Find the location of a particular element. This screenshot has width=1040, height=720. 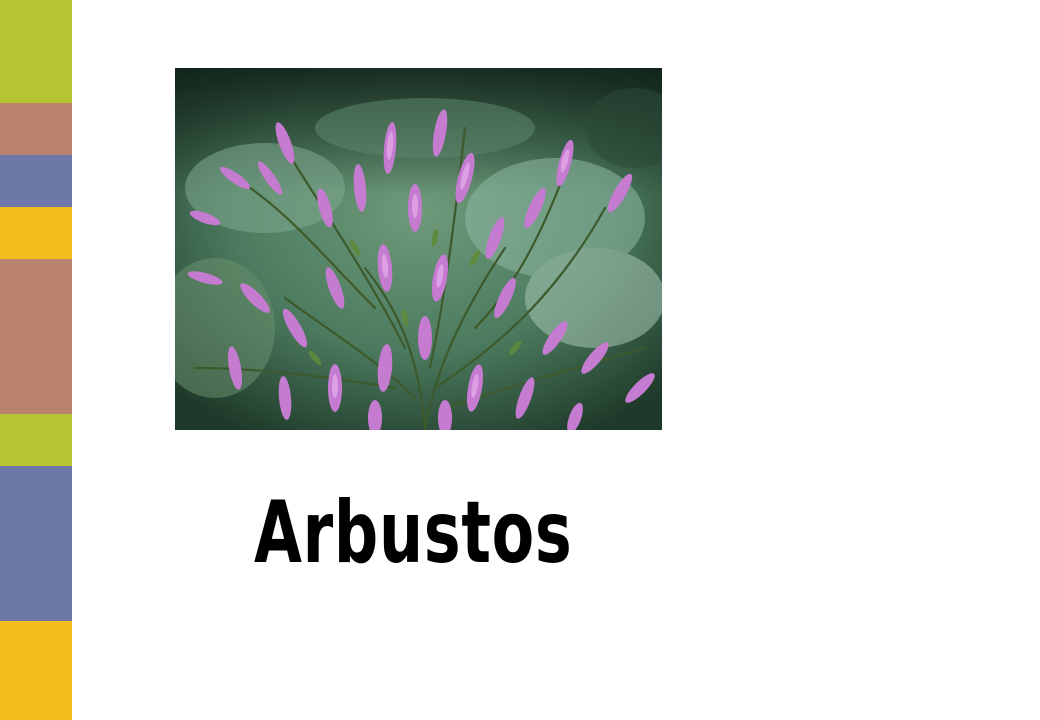

decorative-color-bar is located at coordinates (36, 360).